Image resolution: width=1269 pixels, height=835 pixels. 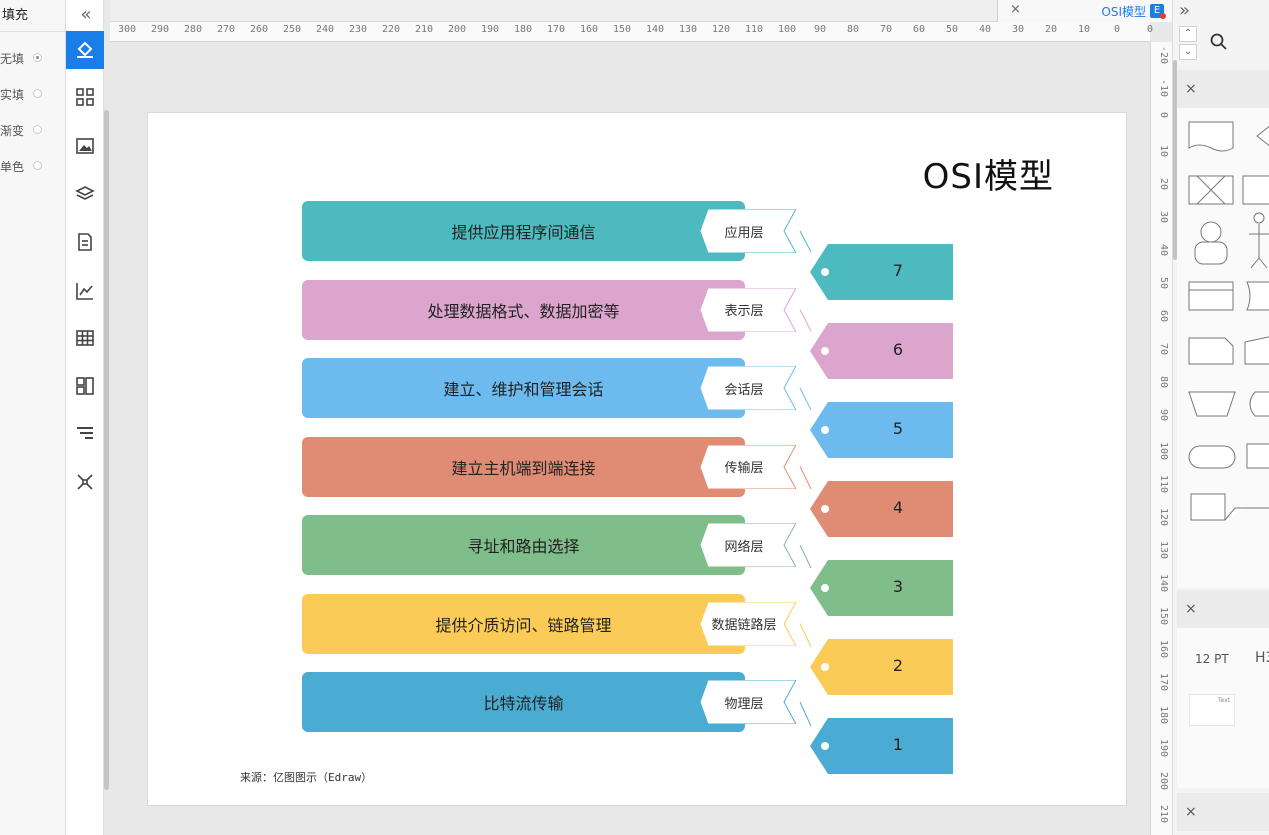 I want to click on ruler-tick-label: 30, so click(x=1018, y=29).